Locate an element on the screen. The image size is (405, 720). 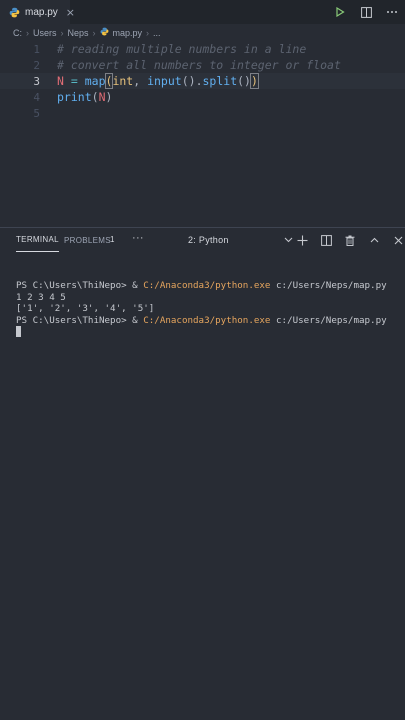
panel-header: TERMINAL PROBLEMS 1 ··· 2: Python is located at coordinates (202, 240).